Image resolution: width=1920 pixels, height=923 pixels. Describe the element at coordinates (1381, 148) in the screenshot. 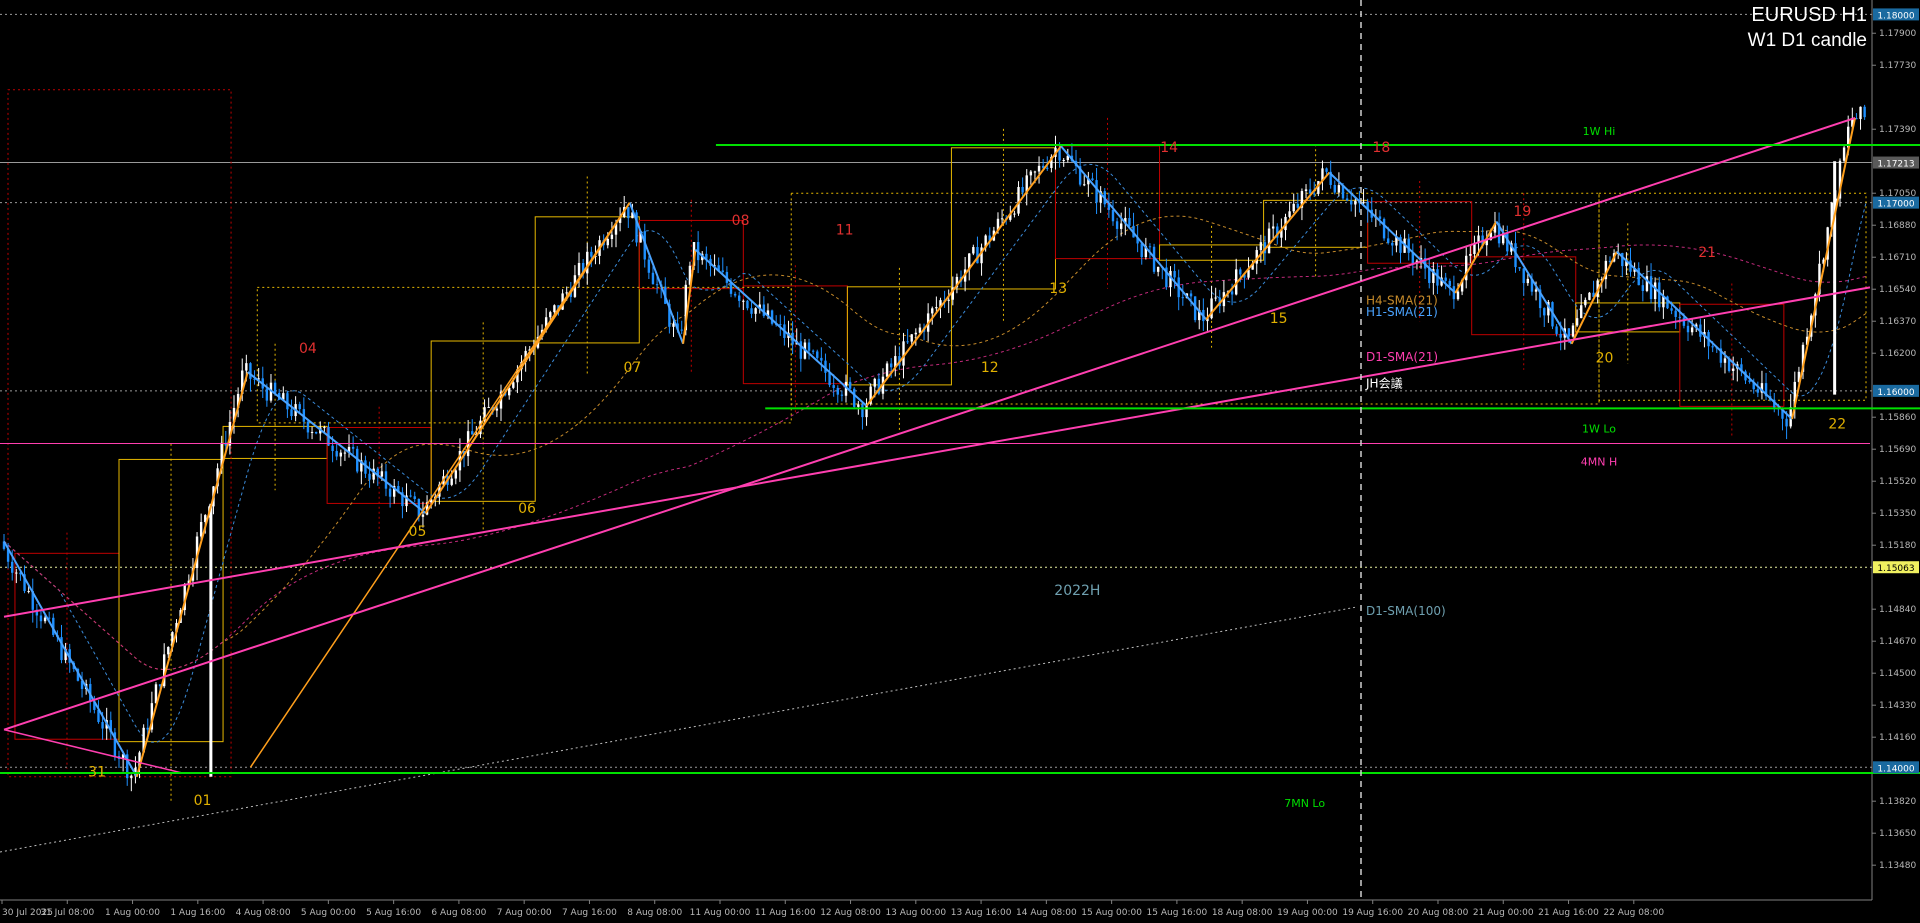

I see `day-label: 18` at that location.